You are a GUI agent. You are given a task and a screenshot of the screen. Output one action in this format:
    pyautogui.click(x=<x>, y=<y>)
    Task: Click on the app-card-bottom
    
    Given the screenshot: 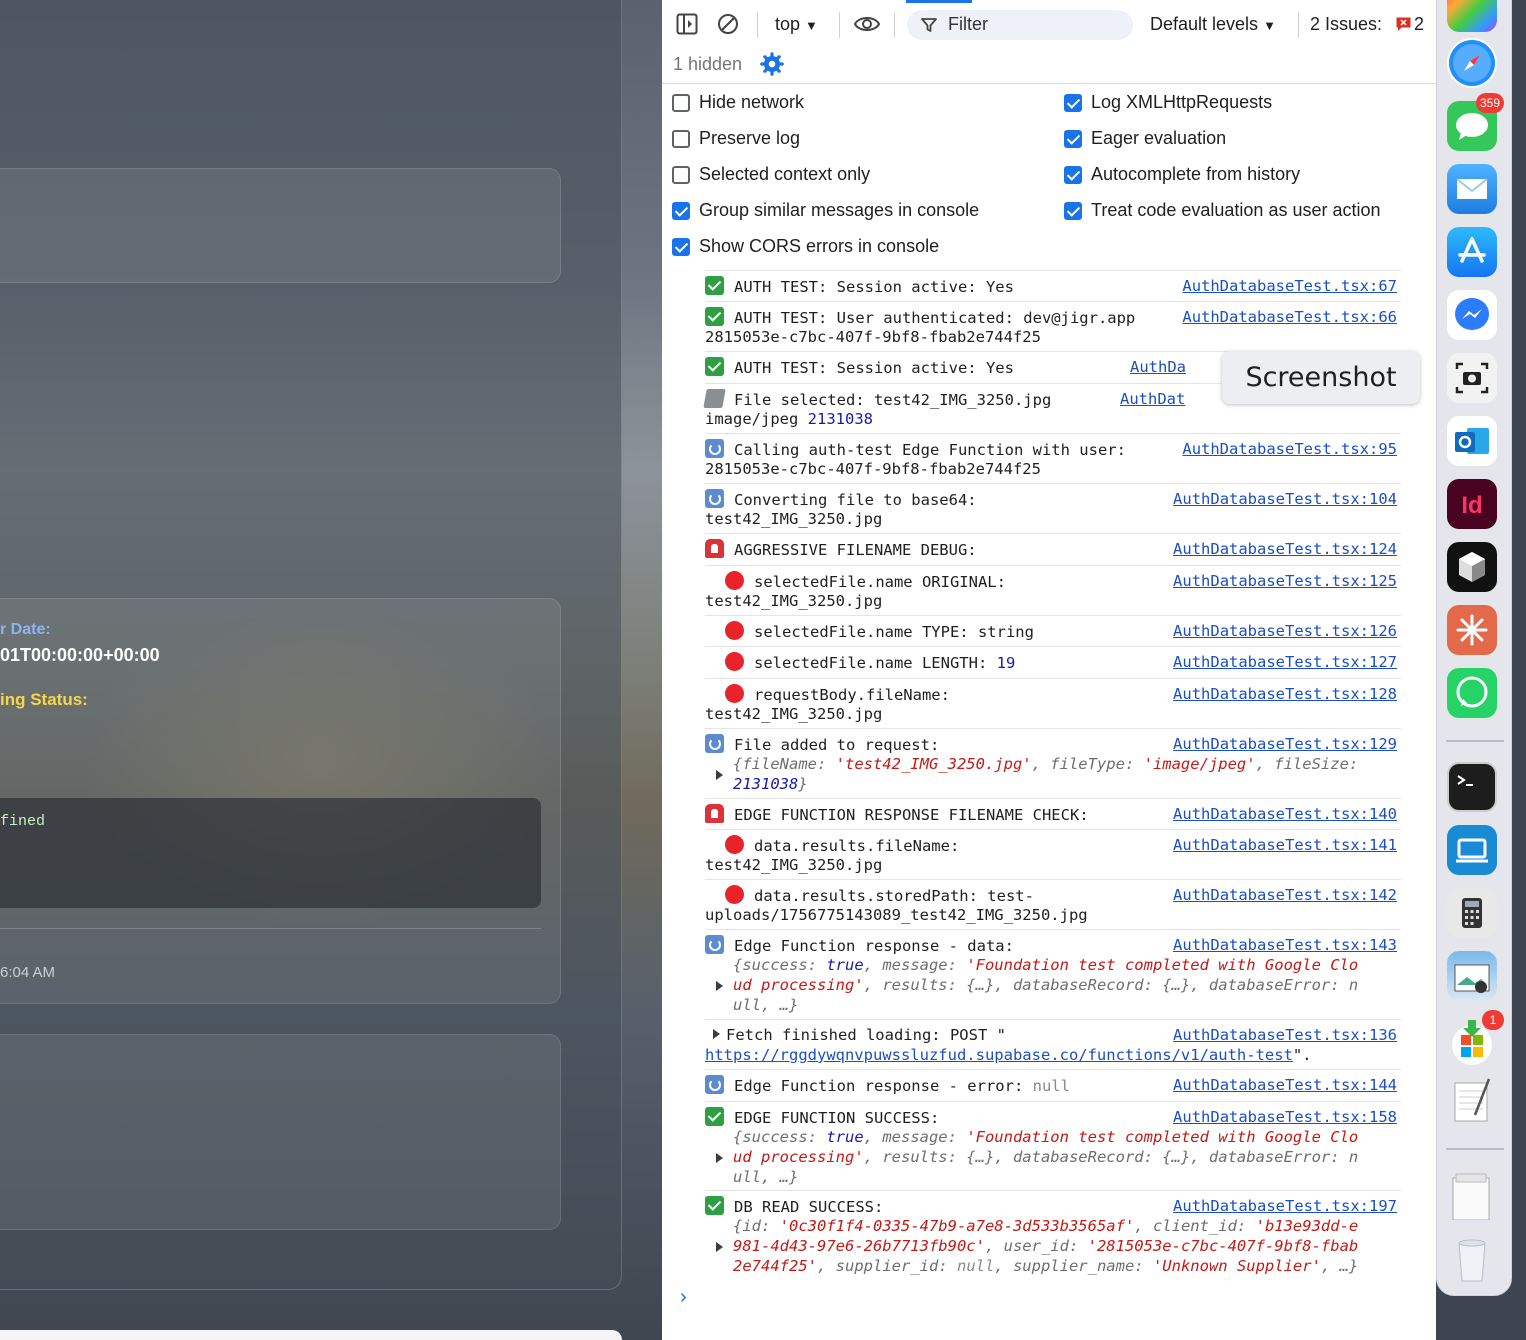 What is the action you would take?
    pyautogui.click(x=280, y=1132)
    